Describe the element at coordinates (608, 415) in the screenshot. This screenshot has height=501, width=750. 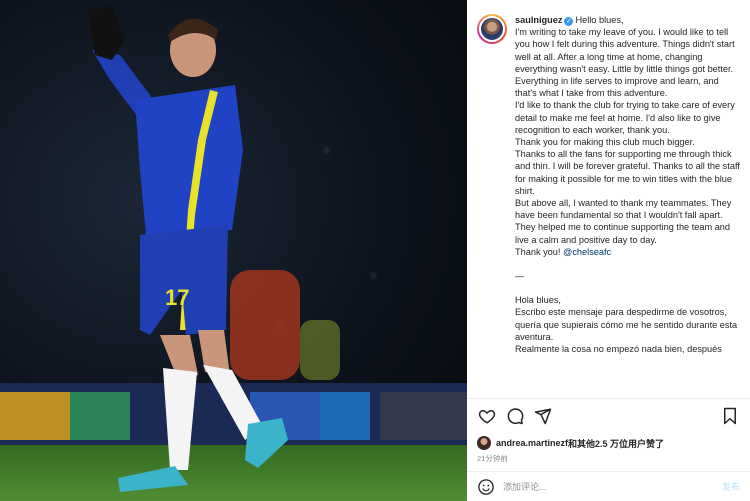
I see `action-bar` at that location.